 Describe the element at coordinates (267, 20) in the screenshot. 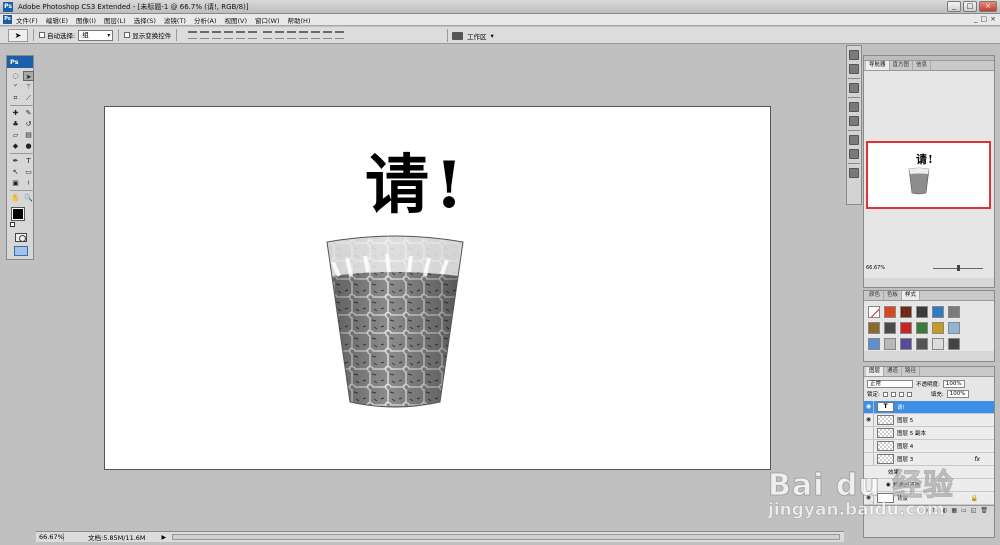

I see `menu-window: 窗口(W)` at that location.